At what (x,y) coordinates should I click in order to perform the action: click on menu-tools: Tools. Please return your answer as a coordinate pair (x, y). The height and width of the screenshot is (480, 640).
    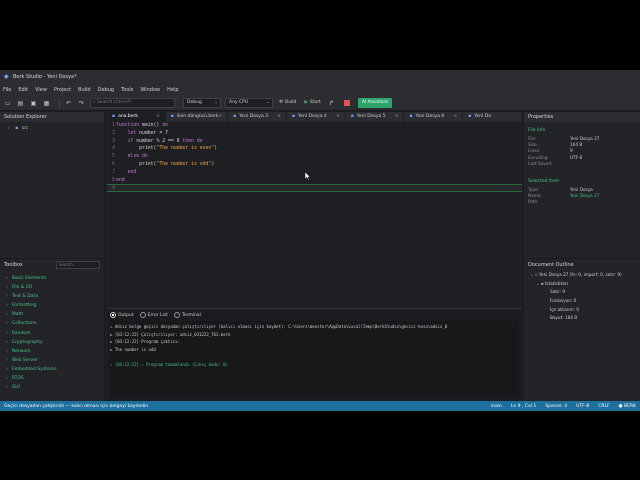
    Looking at the image, I should click on (127, 90).